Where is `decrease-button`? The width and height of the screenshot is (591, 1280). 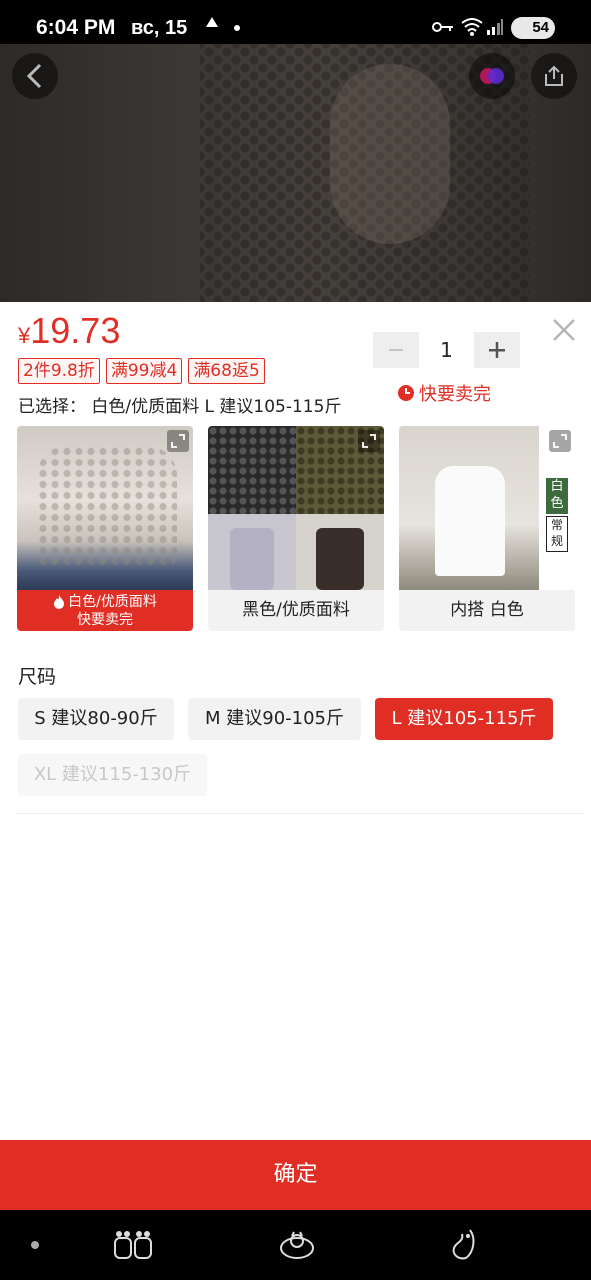 decrease-button is located at coordinates (396, 350).